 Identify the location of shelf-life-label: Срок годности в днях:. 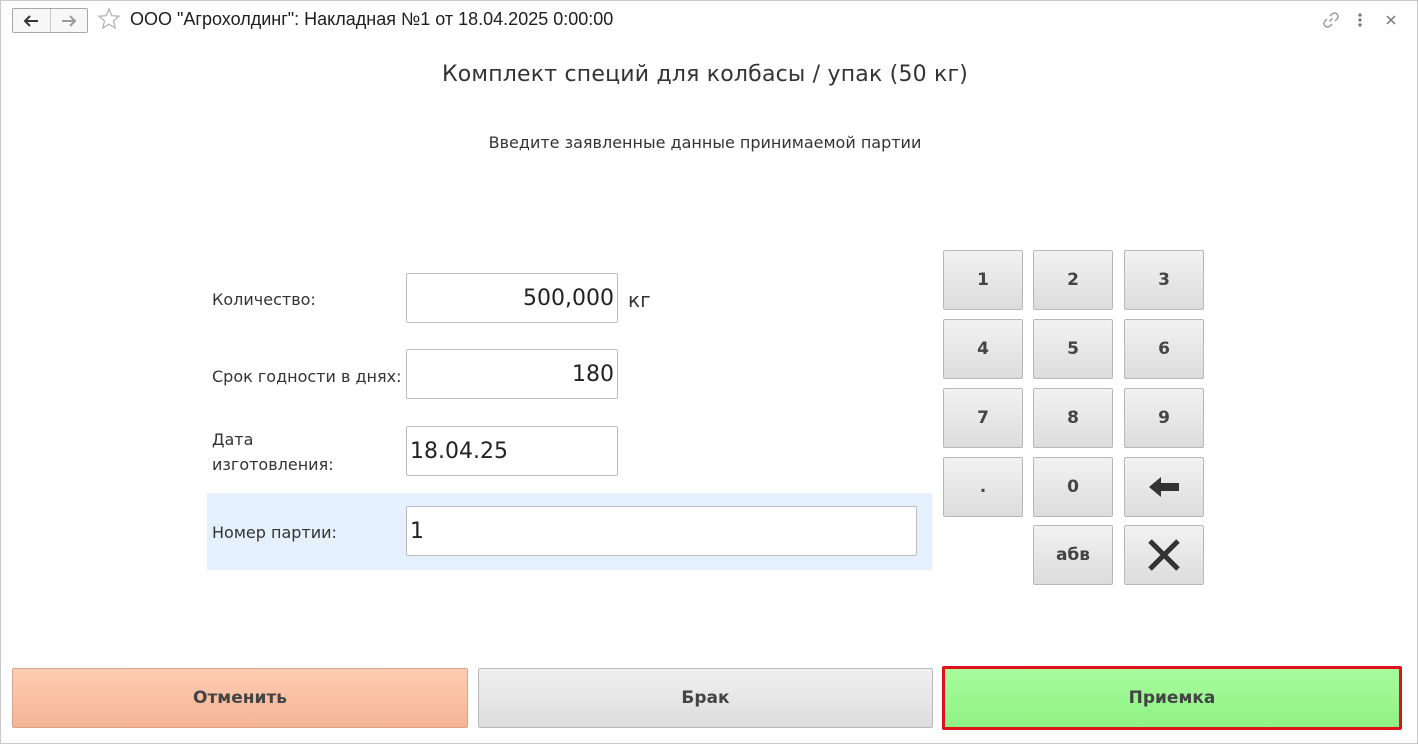
(307, 376).